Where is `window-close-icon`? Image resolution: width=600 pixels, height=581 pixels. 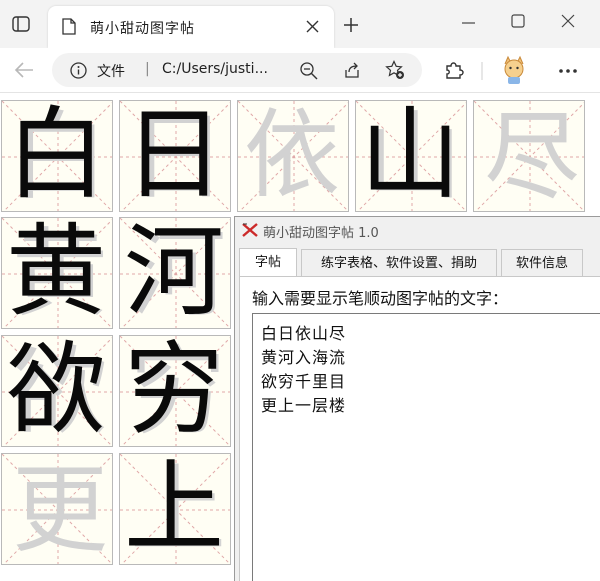
window-close-icon is located at coordinates (568, 21).